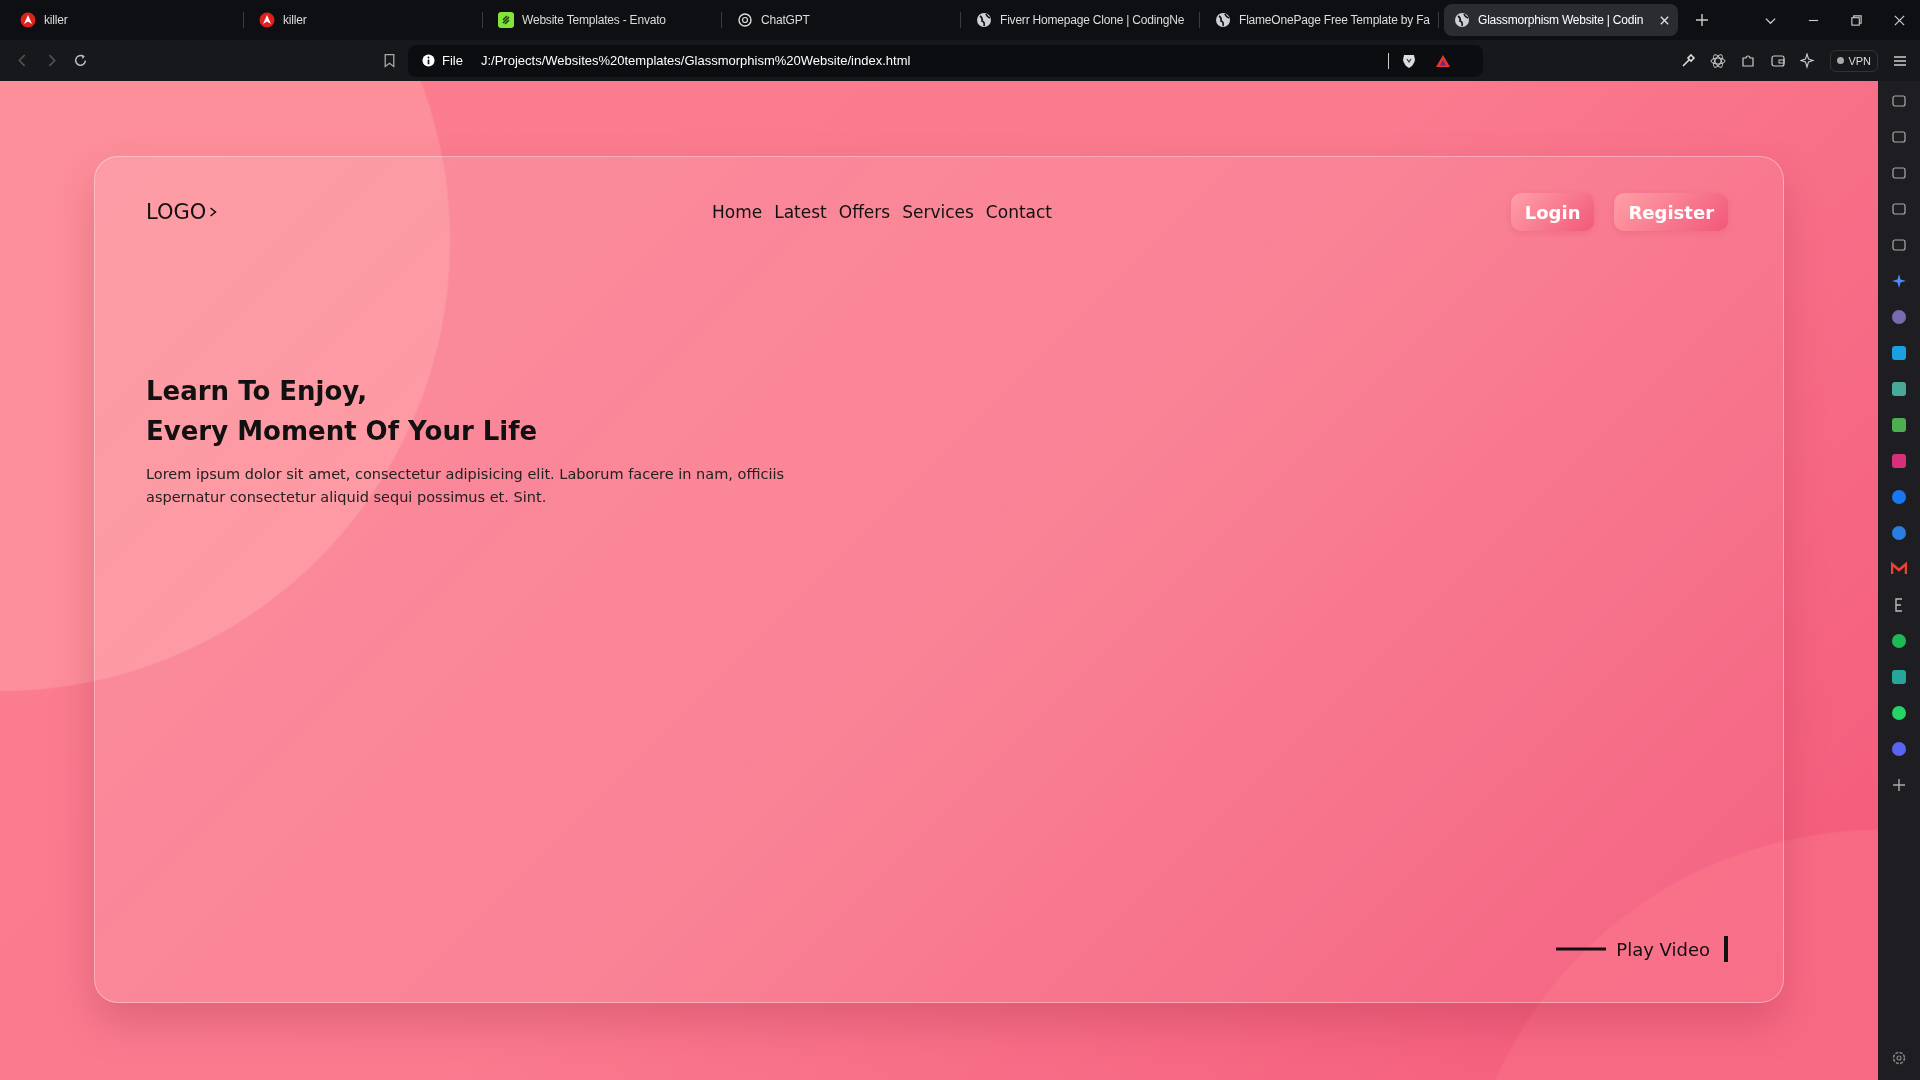 The width and height of the screenshot is (1920, 1080). Describe the element at coordinates (176, 212) in the screenshot. I see `logo-text: LOGO` at that location.